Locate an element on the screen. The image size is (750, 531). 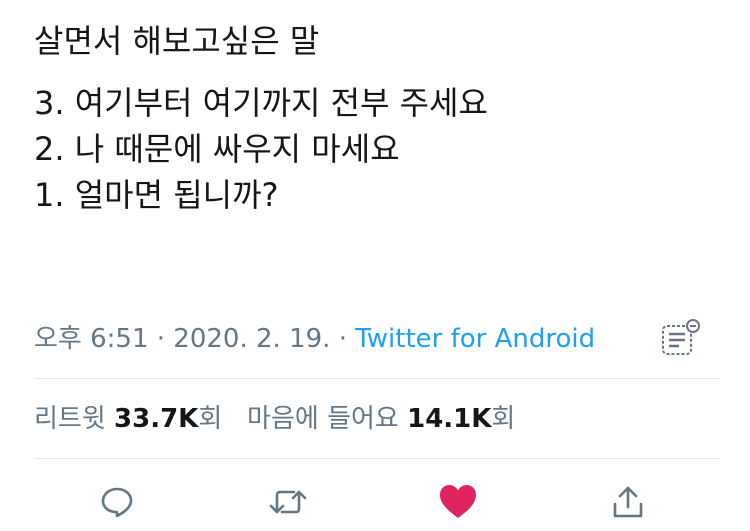
retweet-button is located at coordinates (288, 502).